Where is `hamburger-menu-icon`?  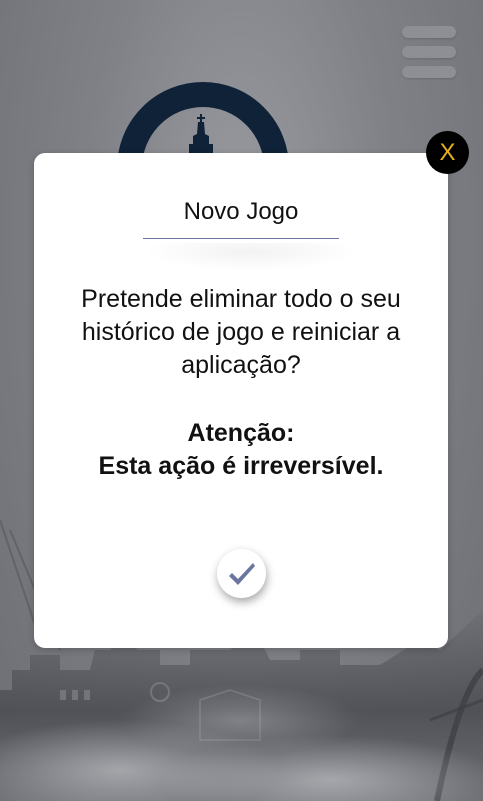 hamburger-menu-icon is located at coordinates (429, 32).